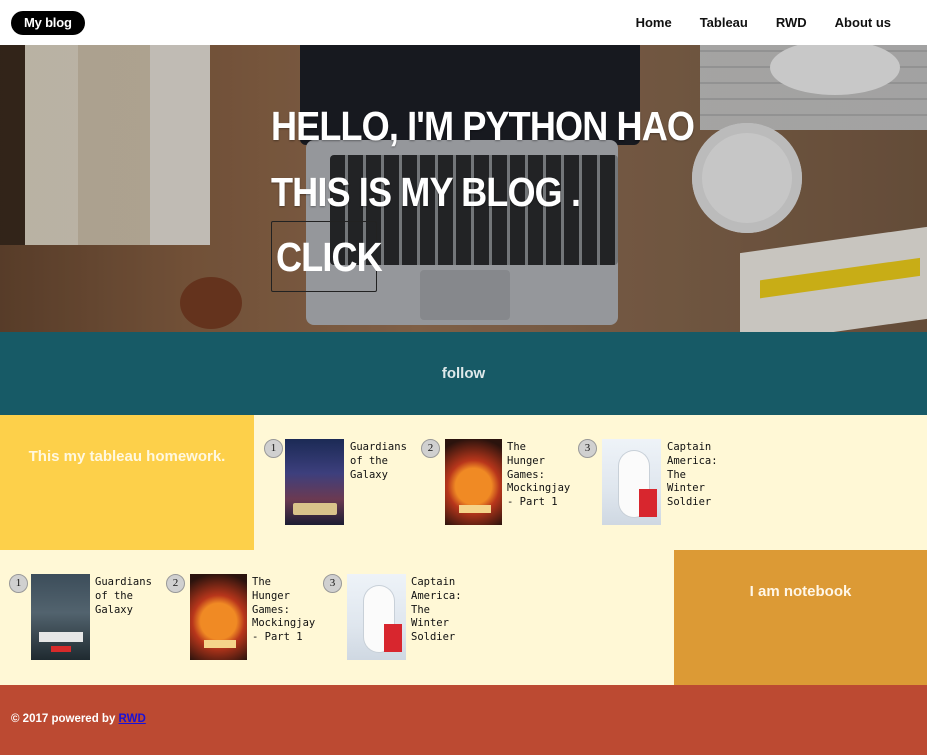  Describe the element at coordinates (863, 23) in the screenshot. I see `nav-item-about-us: About us` at that location.